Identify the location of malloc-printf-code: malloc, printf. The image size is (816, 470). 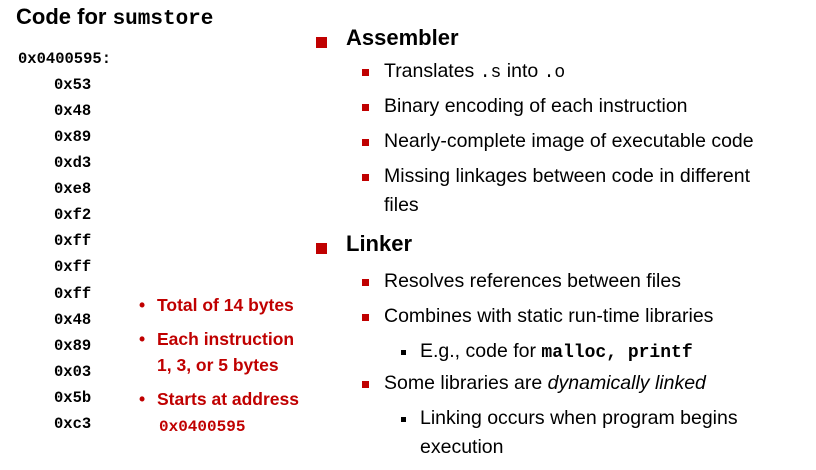
(617, 353).